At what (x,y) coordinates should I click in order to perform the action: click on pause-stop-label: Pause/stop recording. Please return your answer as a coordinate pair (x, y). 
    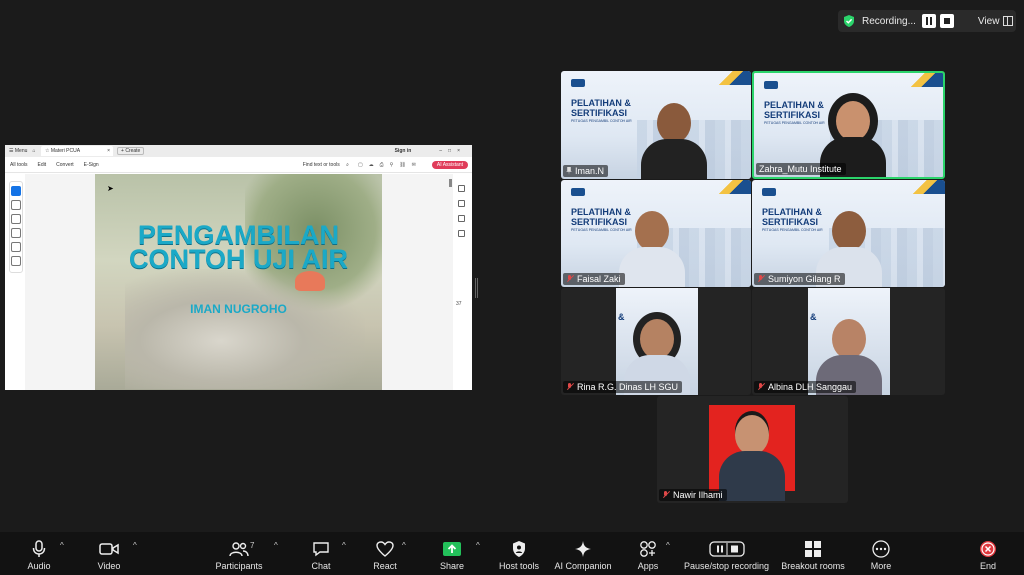
    Looking at the image, I should click on (726, 566).